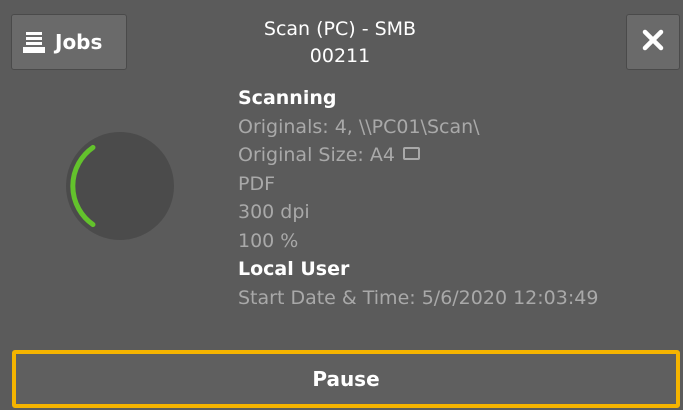  I want to click on jobs-button-label: Jobs, so click(79, 42).